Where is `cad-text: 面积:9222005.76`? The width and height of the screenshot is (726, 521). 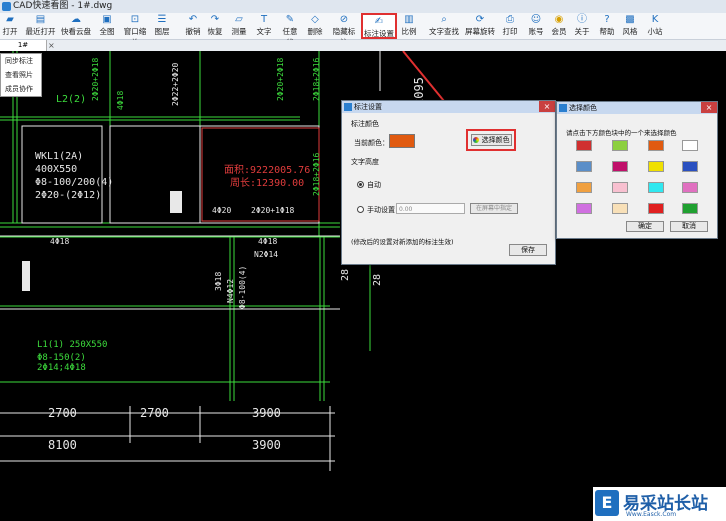
cad-text: 面积:9222005.76 is located at coordinates (267, 170).